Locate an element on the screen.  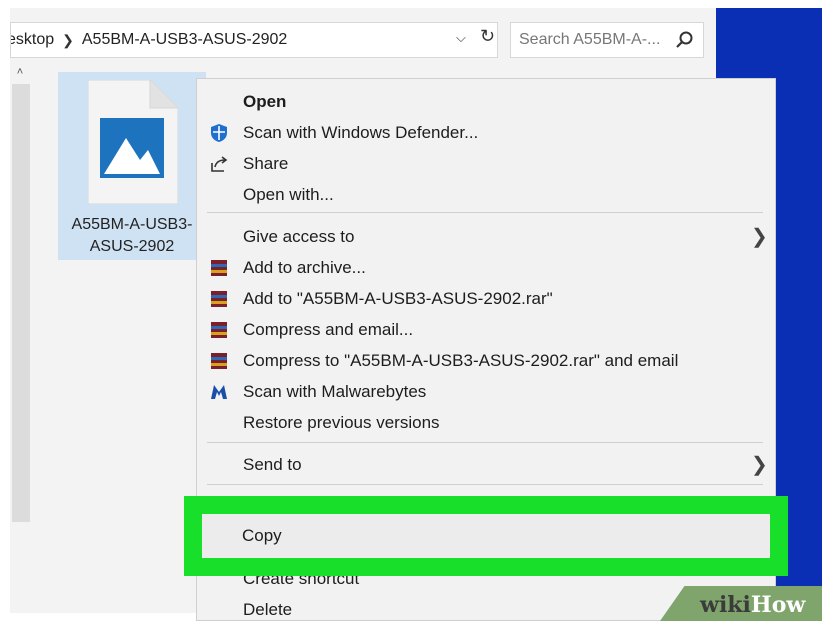
share-icon is located at coordinates (219, 164).